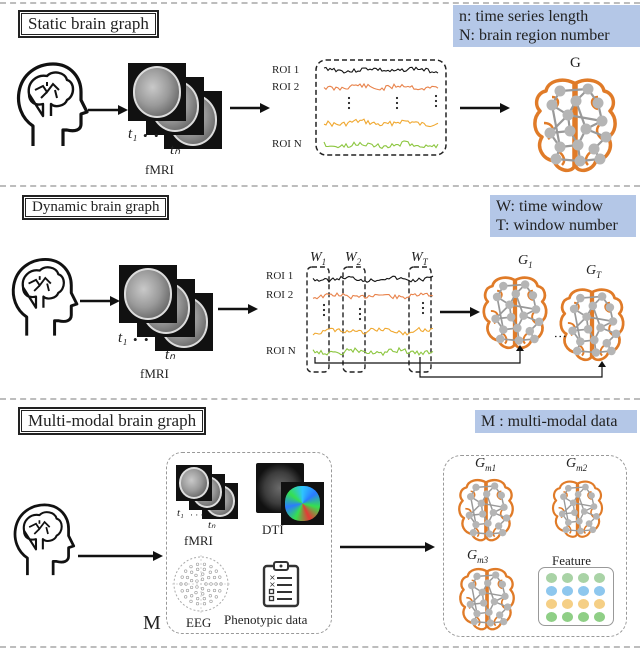 This screenshot has width=640, height=650. I want to click on brain-graph-gm3, so click(487, 599).